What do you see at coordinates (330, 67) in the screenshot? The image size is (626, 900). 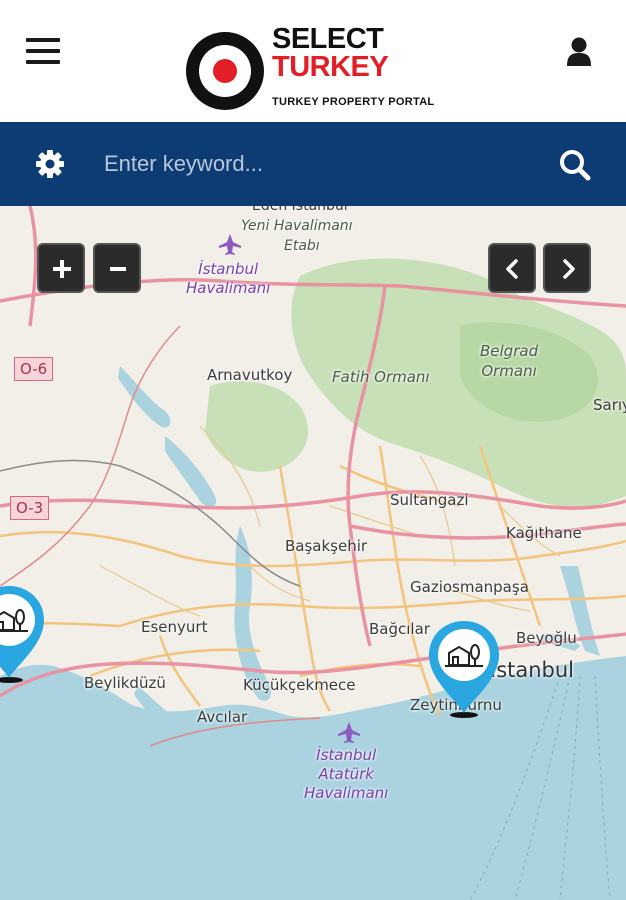 I see `logo-text-turkey: TURKEY` at bounding box center [330, 67].